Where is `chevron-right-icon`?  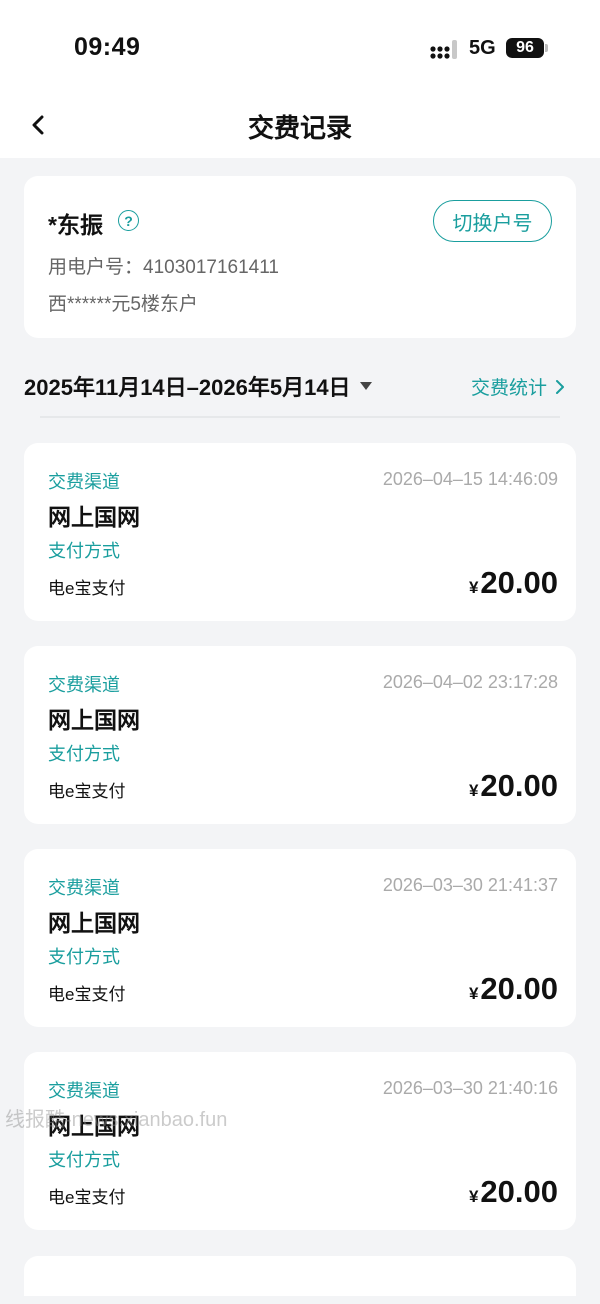 chevron-right-icon is located at coordinates (560, 386).